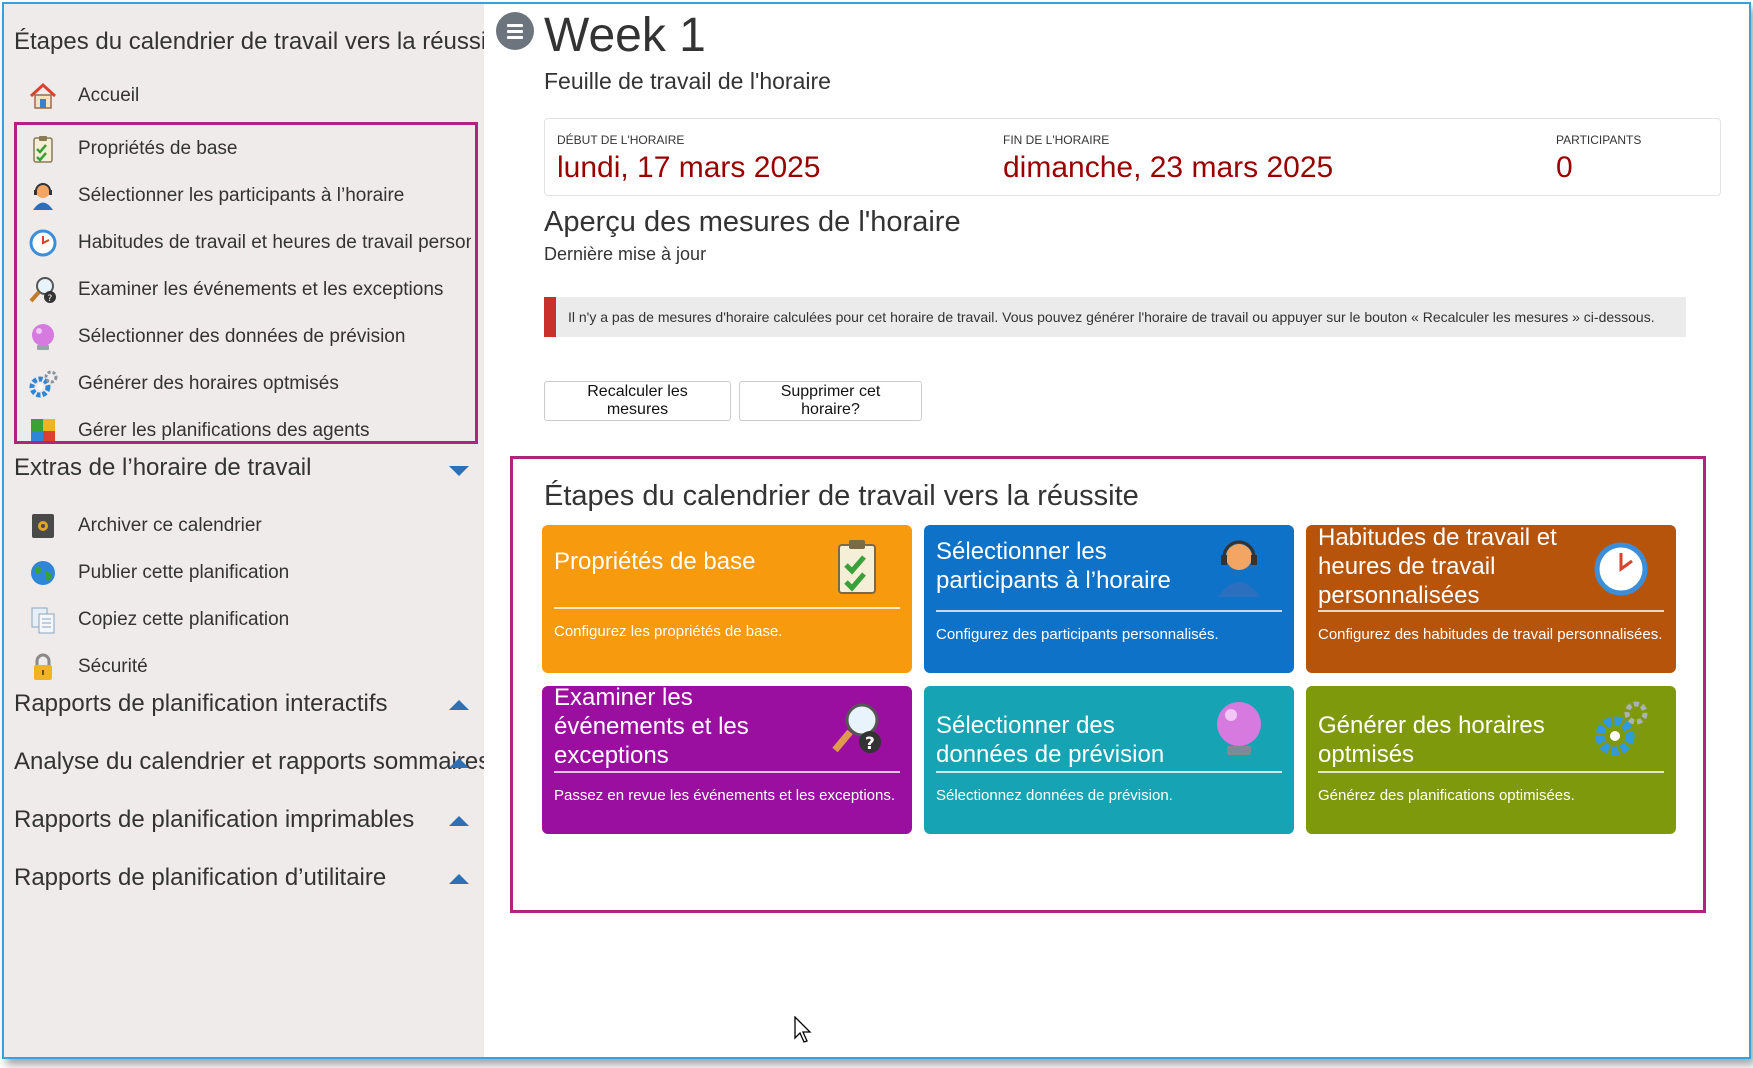 This screenshot has height=1068, width=1753. I want to click on crystal-ball-icon, so click(1239, 728).